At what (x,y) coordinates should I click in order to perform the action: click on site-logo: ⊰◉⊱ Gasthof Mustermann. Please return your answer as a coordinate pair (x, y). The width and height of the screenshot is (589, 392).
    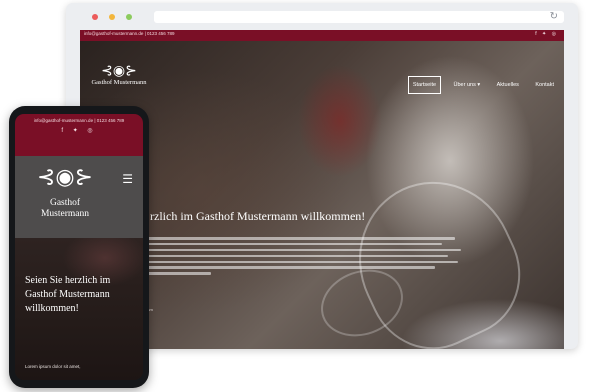
    Looking at the image, I should click on (119, 85).